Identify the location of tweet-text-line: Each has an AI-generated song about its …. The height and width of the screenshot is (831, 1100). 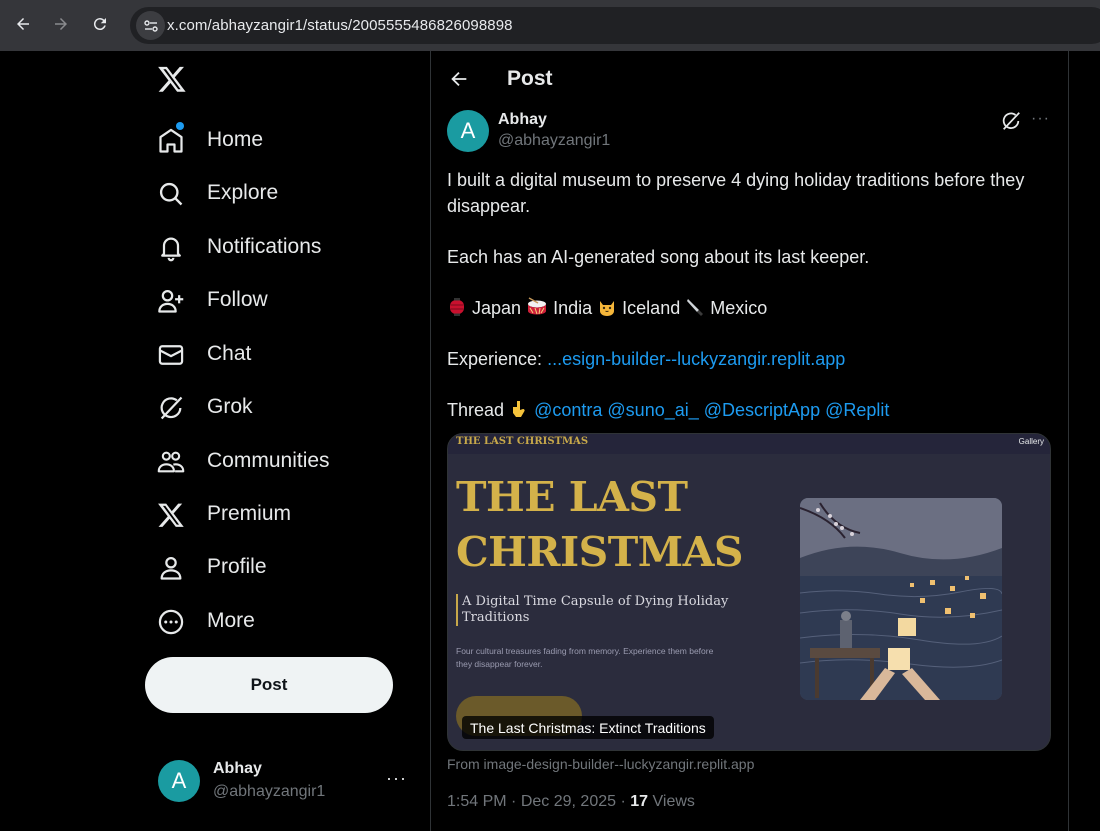
(658, 257).